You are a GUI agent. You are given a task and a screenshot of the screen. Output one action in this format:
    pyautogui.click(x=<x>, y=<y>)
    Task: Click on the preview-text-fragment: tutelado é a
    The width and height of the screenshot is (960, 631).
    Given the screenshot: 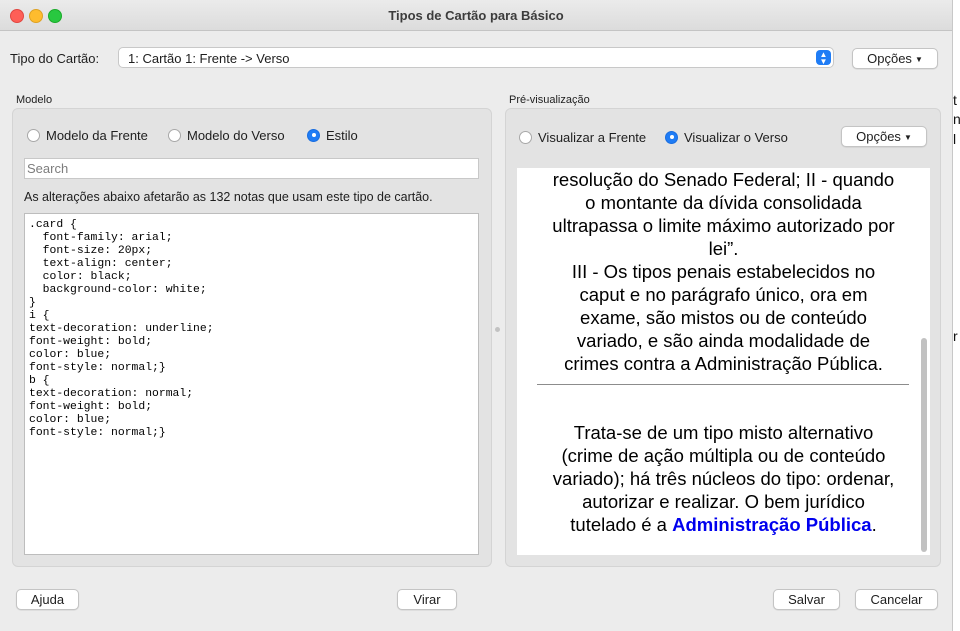 What is the action you would take?
    pyautogui.click(x=621, y=524)
    